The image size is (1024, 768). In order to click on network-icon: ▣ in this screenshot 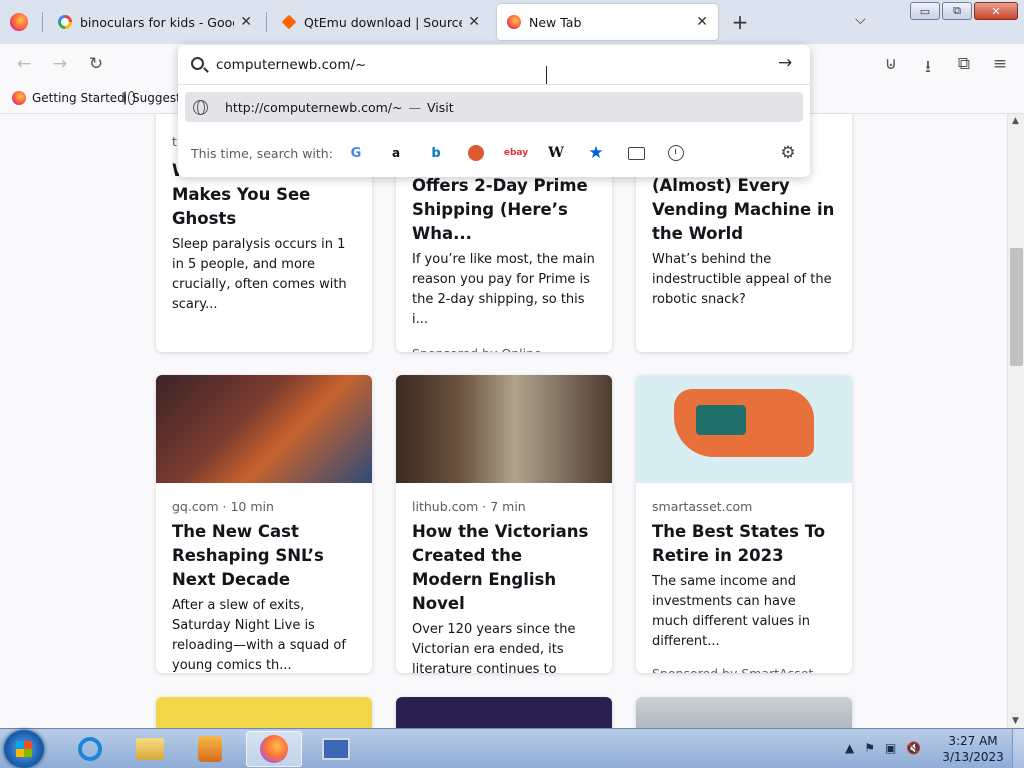, I will do `click(890, 748)`.